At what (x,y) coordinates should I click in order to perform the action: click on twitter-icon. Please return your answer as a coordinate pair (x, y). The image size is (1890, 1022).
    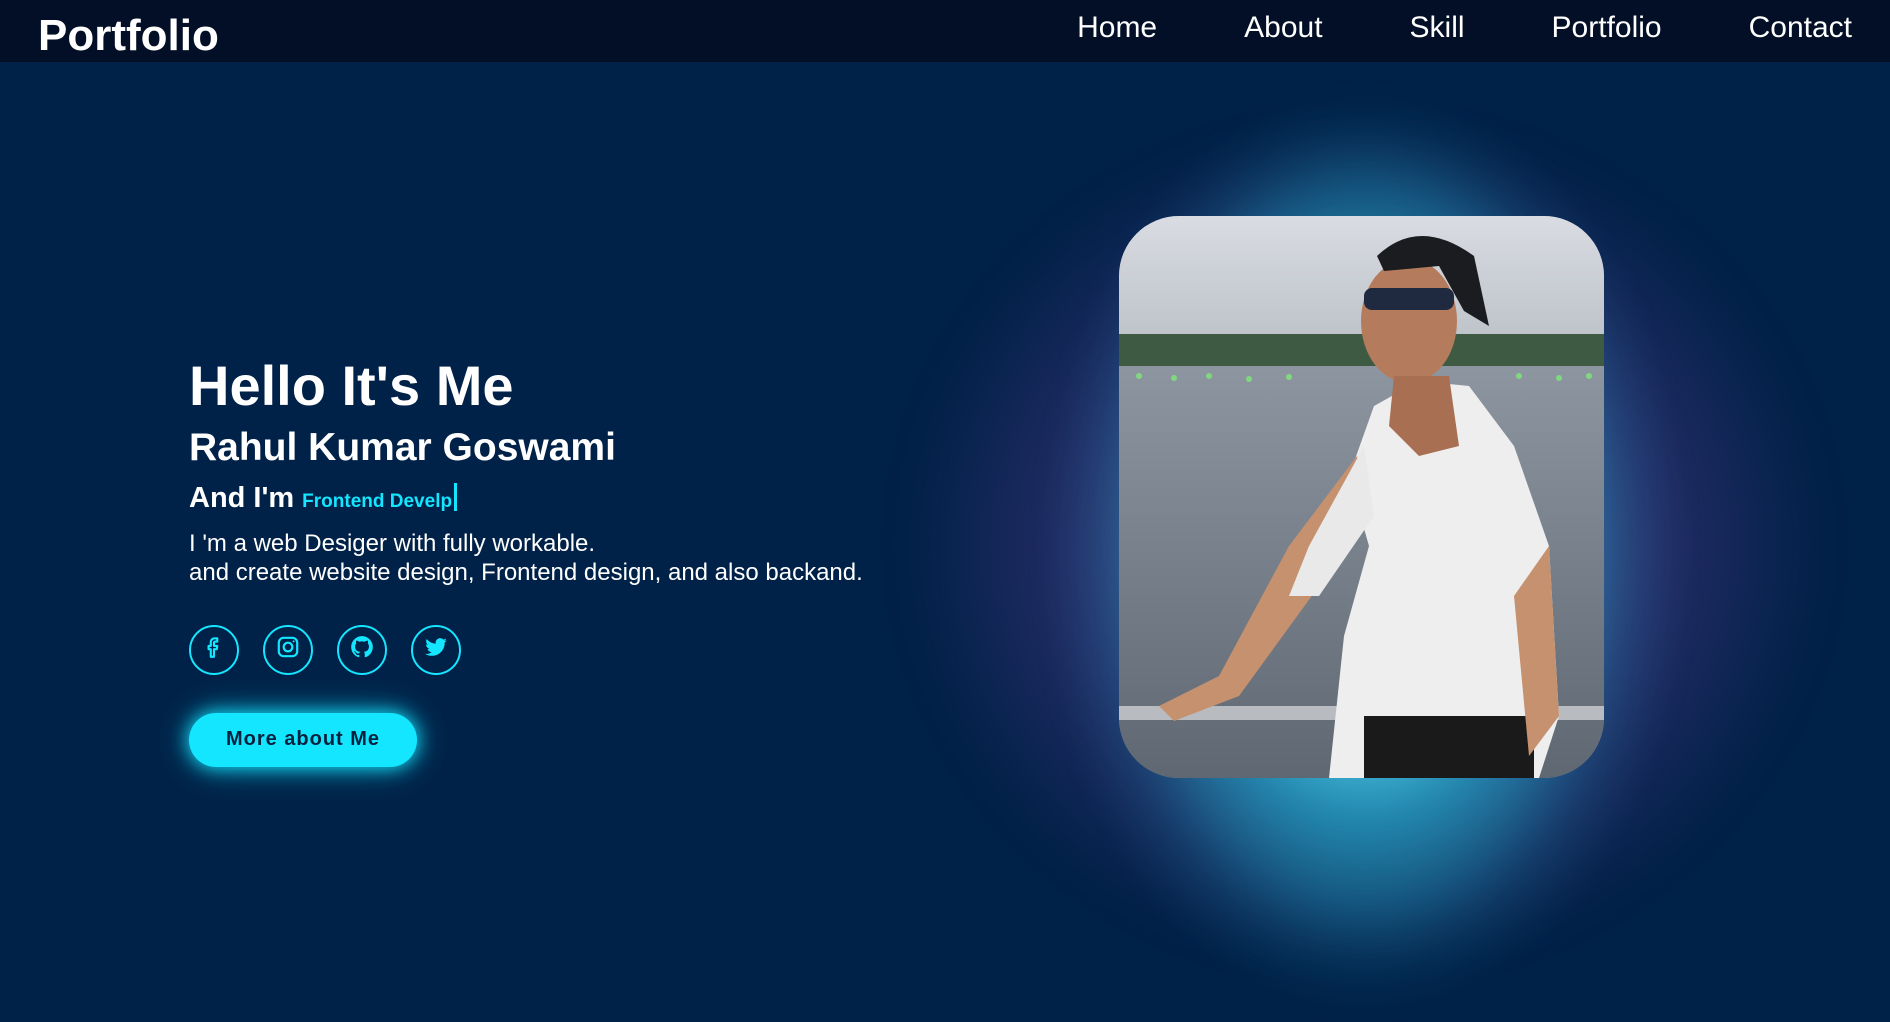
    Looking at the image, I should click on (436, 649).